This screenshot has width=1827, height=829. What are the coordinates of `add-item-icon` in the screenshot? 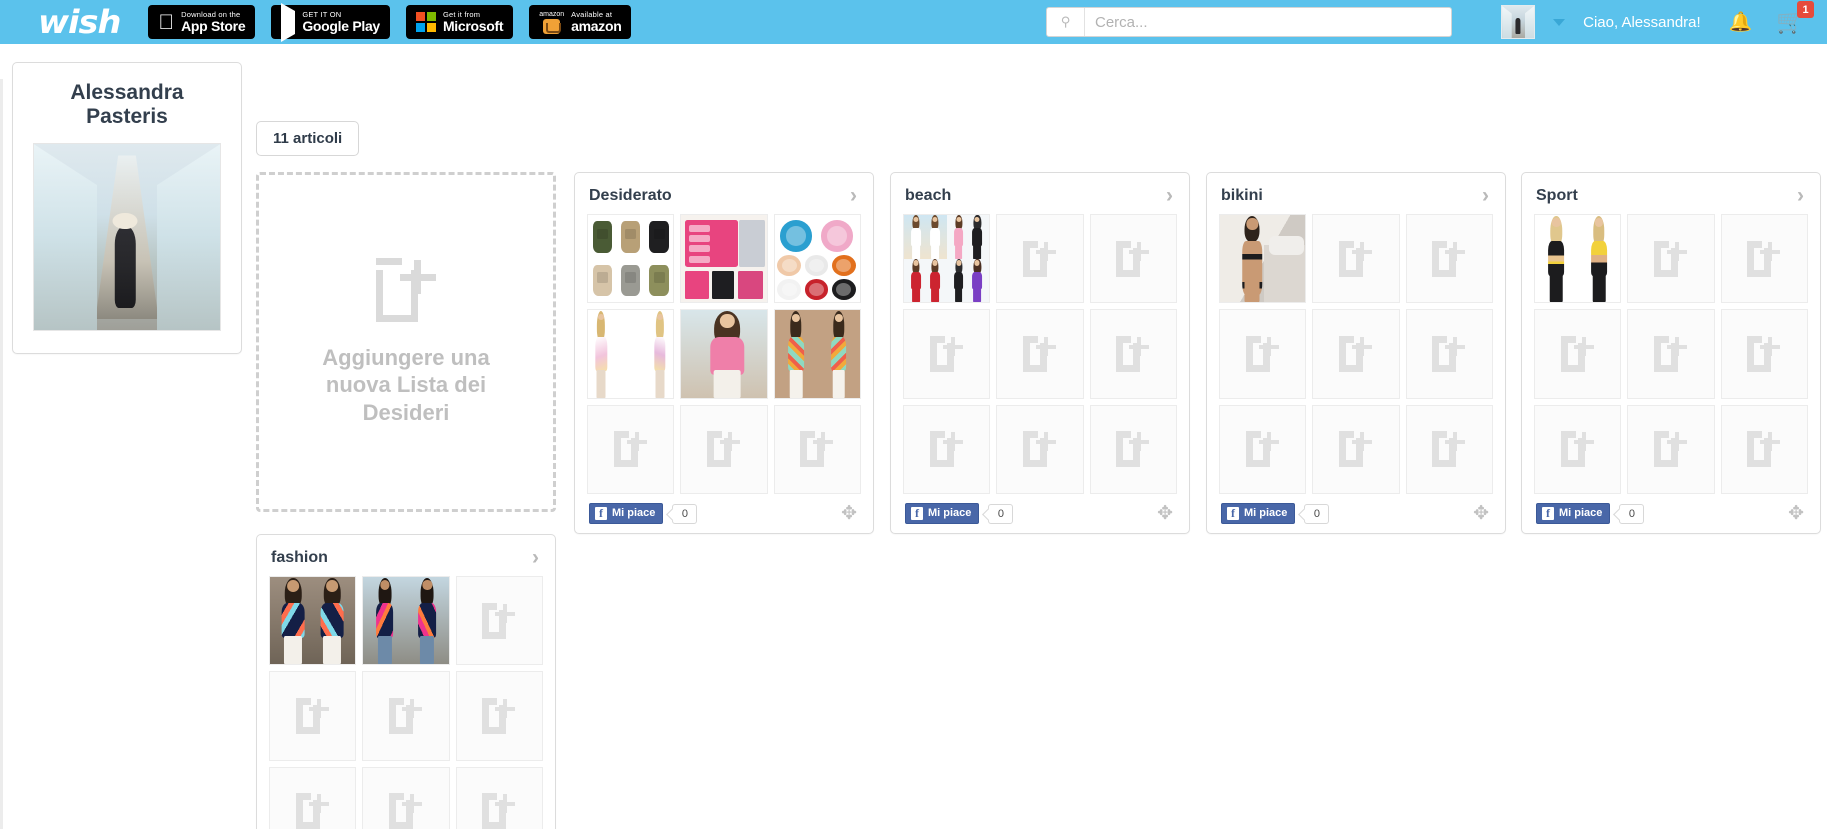 It's located at (406, 289).